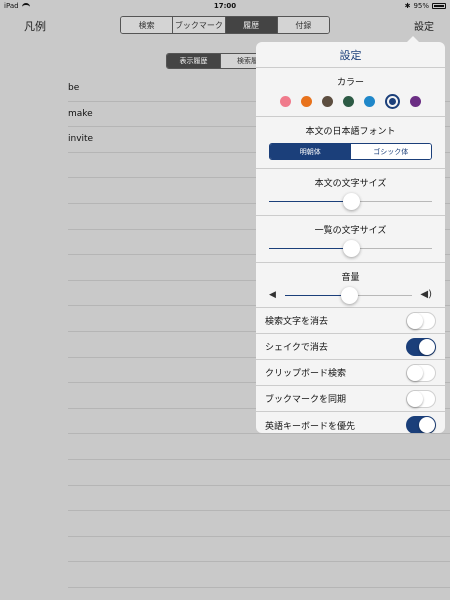 This screenshot has width=450, height=600. What do you see at coordinates (424, 25) in the screenshot?
I see `settings-button: 設定` at bounding box center [424, 25].